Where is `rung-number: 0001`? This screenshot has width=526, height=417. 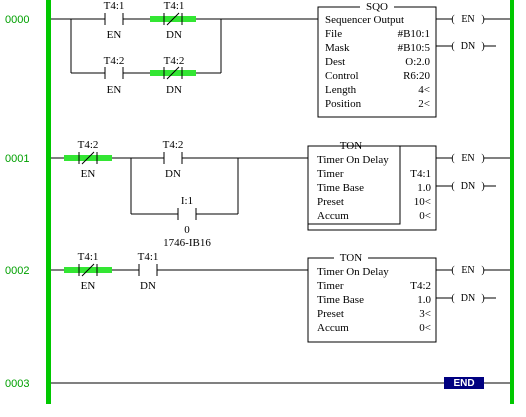 rung-number: 0001 is located at coordinates (17, 159).